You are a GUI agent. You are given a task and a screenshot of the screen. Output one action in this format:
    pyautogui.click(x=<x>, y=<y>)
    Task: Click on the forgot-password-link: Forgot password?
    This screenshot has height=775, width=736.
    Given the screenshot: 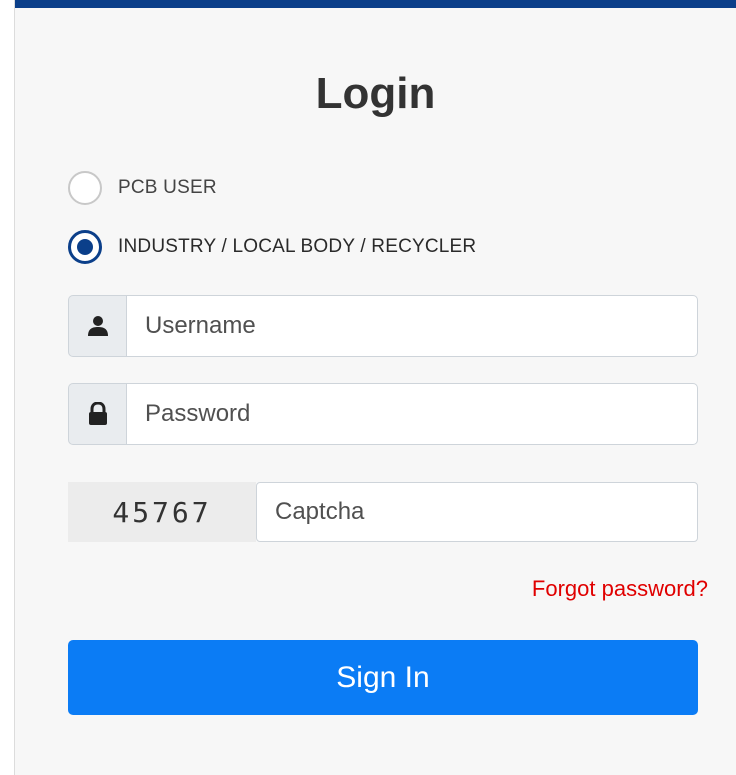 What is the action you would take?
    pyautogui.click(x=620, y=589)
    